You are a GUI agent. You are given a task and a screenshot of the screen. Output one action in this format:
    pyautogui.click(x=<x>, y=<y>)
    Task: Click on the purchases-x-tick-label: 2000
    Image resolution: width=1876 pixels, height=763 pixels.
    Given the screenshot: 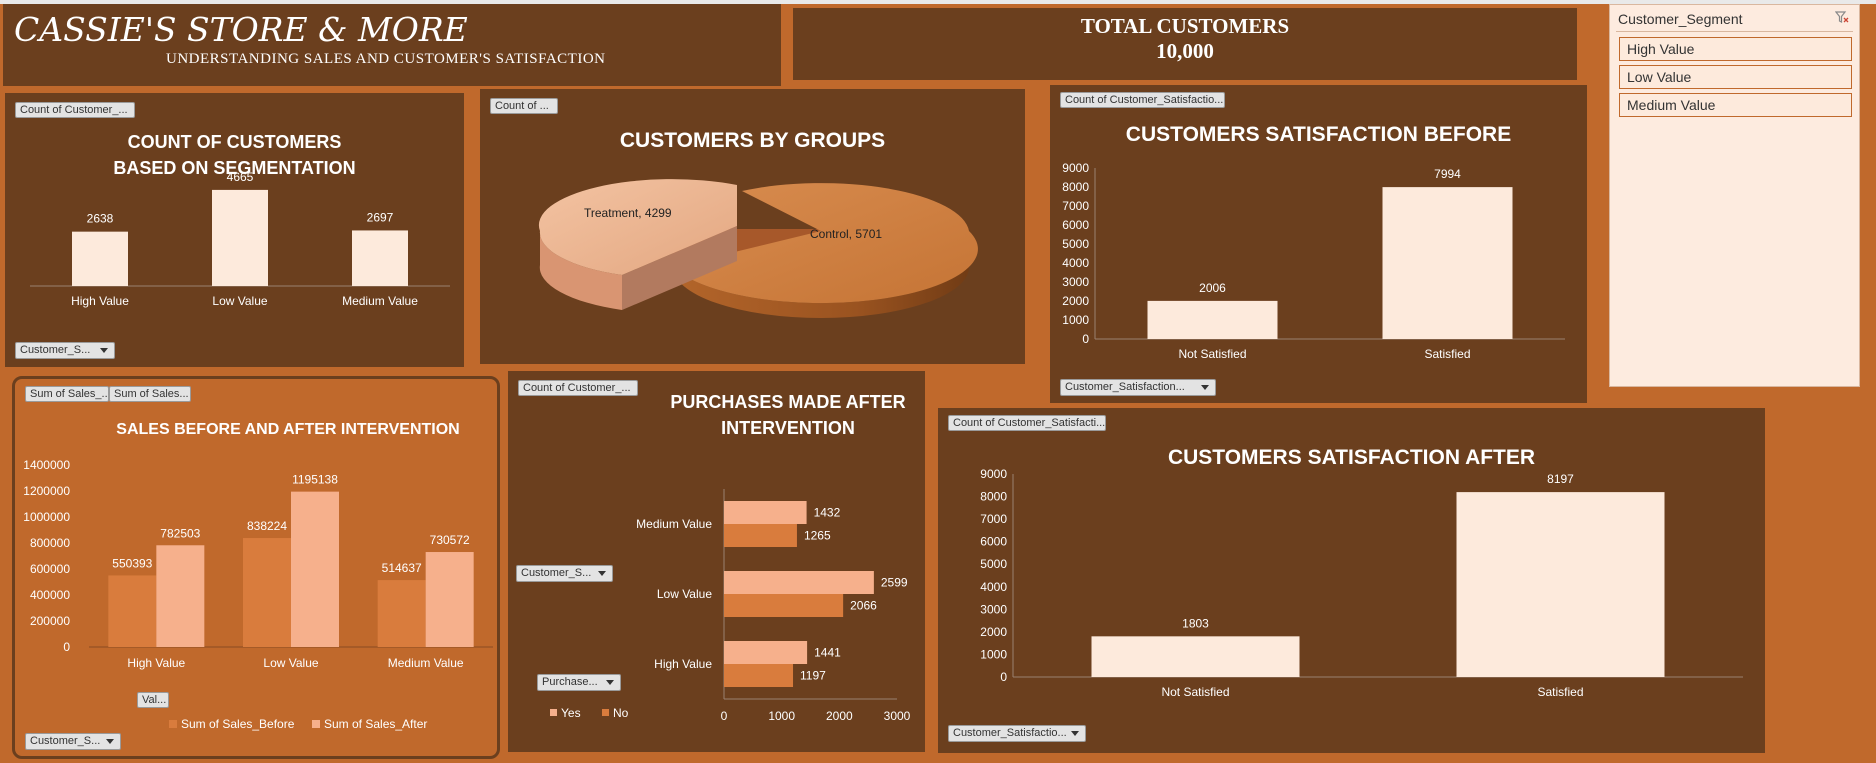 What is the action you would take?
    pyautogui.click(x=839, y=716)
    